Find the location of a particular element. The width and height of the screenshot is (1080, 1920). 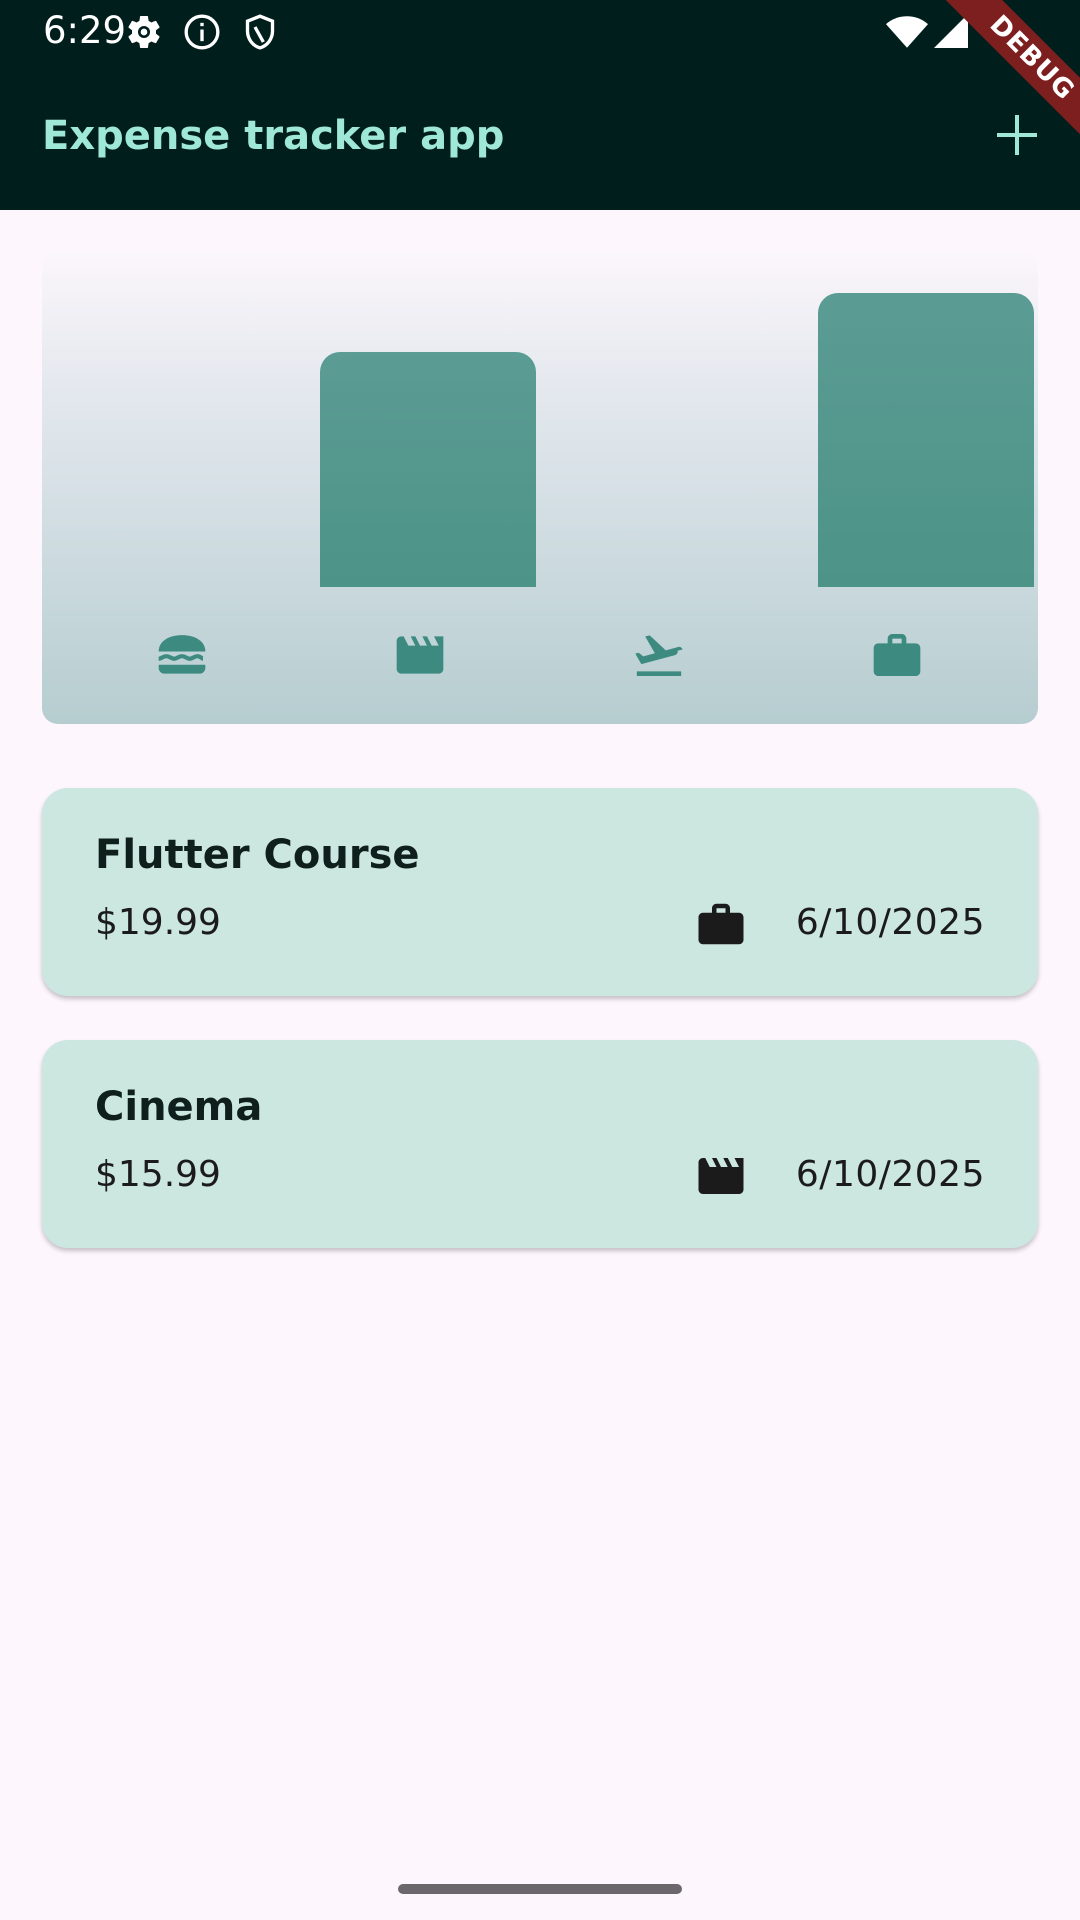

settings-icon is located at coordinates (144, 31).